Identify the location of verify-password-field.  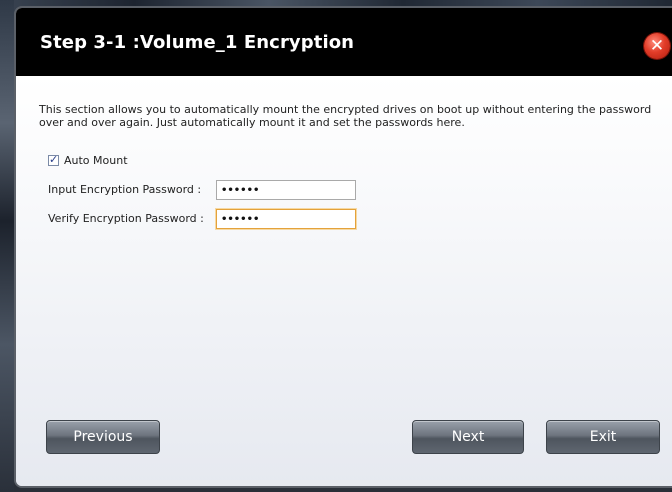
(286, 219).